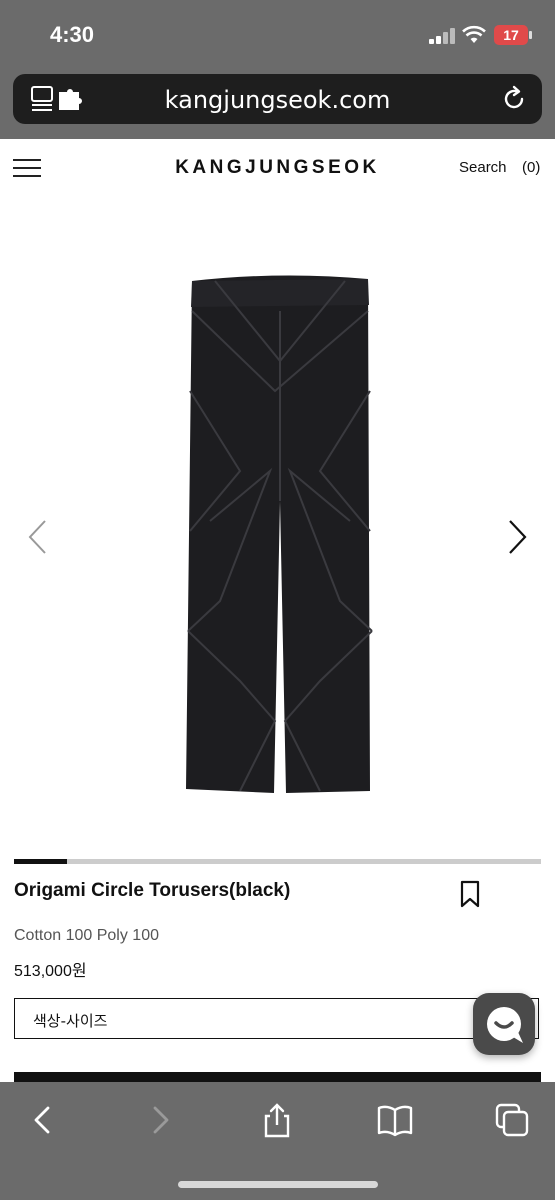 This screenshot has height=1200, width=555. I want to click on chevron-right-icon, so click(518, 537).